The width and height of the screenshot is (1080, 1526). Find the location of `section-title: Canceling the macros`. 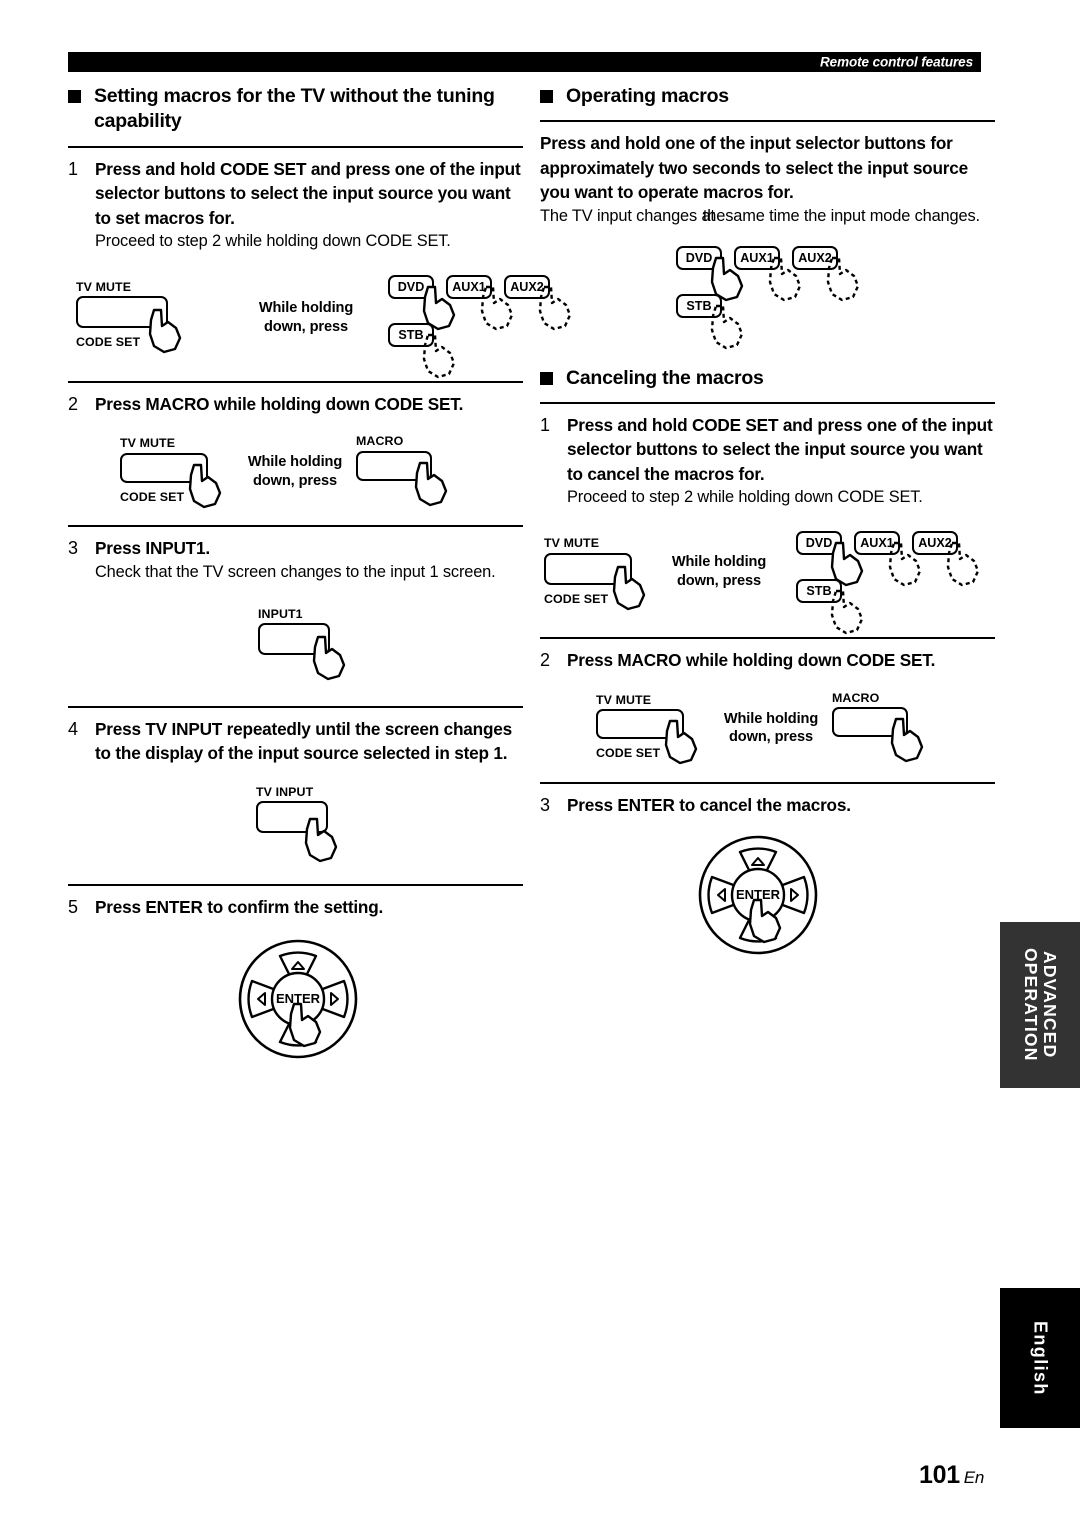

section-title: Canceling the macros is located at coordinates (665, 377).